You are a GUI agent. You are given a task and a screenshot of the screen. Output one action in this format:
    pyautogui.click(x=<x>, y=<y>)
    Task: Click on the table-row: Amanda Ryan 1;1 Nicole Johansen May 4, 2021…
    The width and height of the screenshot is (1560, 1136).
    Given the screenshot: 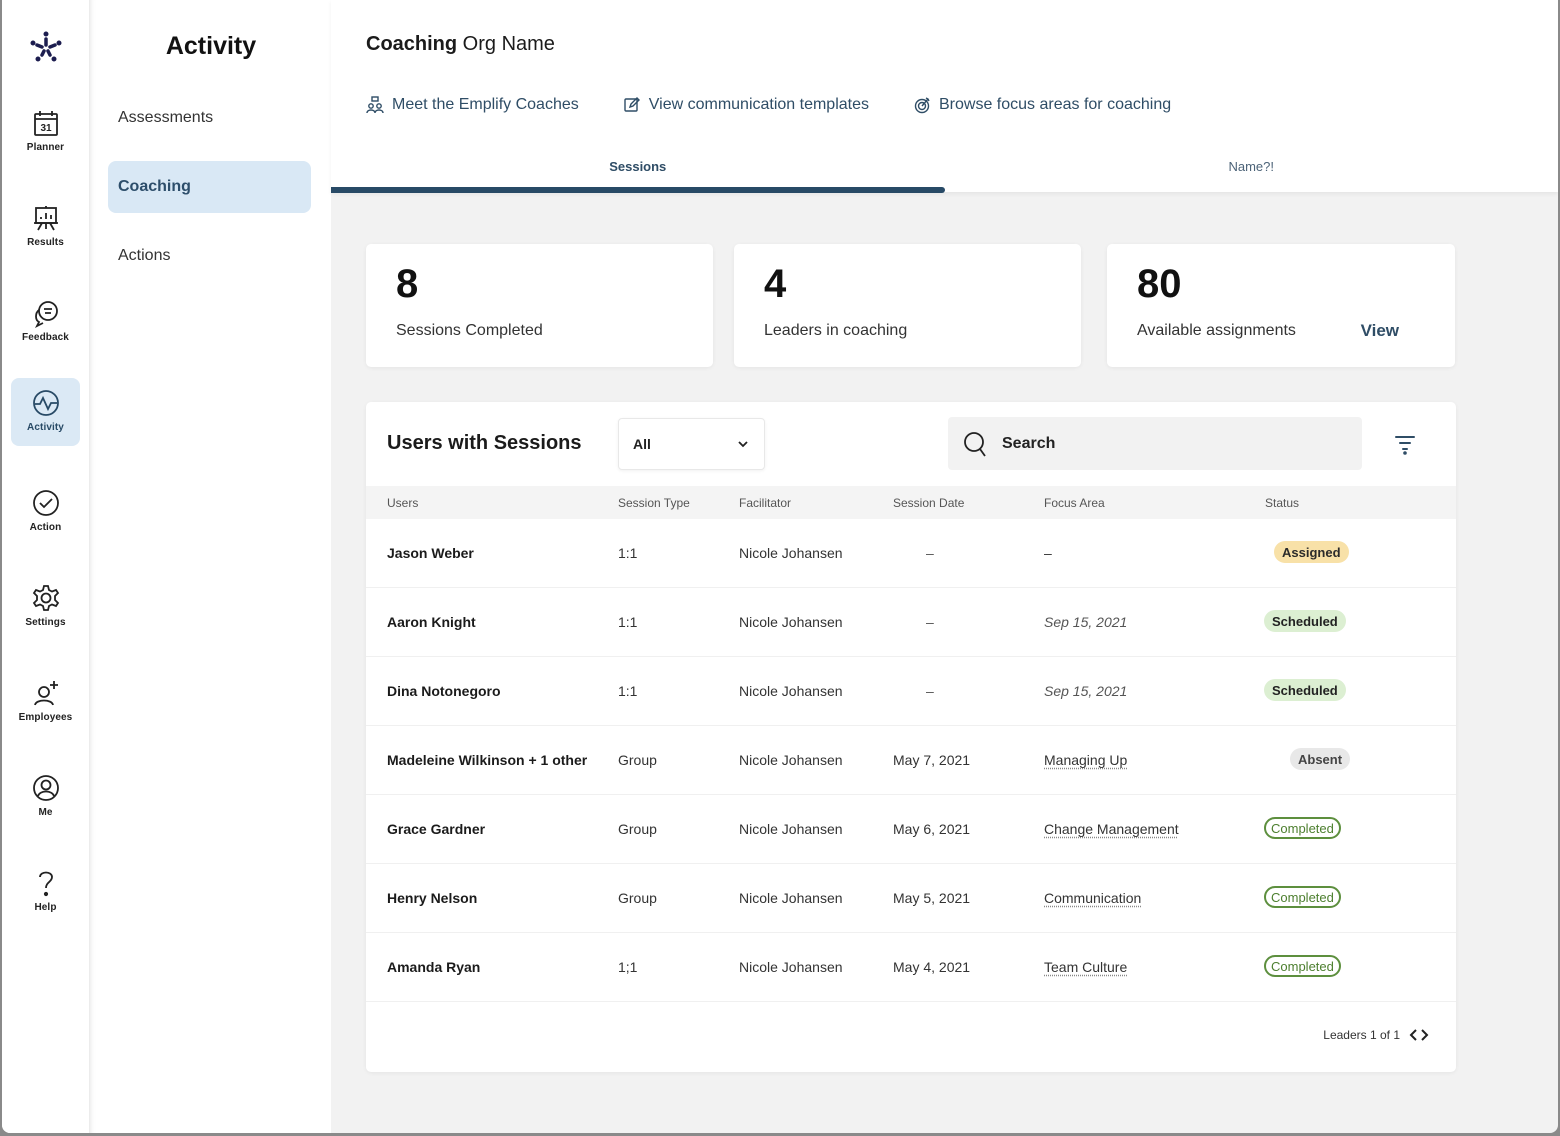 What is the action you would take?
    pyautogui.click(x=911, y=967)
    